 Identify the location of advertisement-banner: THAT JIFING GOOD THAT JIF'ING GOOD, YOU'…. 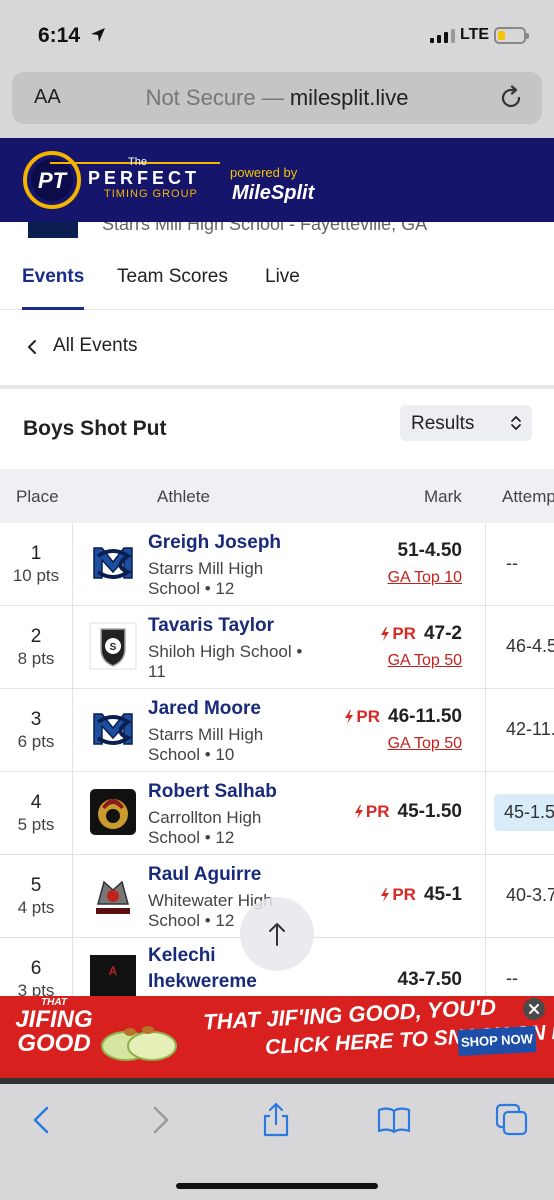
(277, 1037).